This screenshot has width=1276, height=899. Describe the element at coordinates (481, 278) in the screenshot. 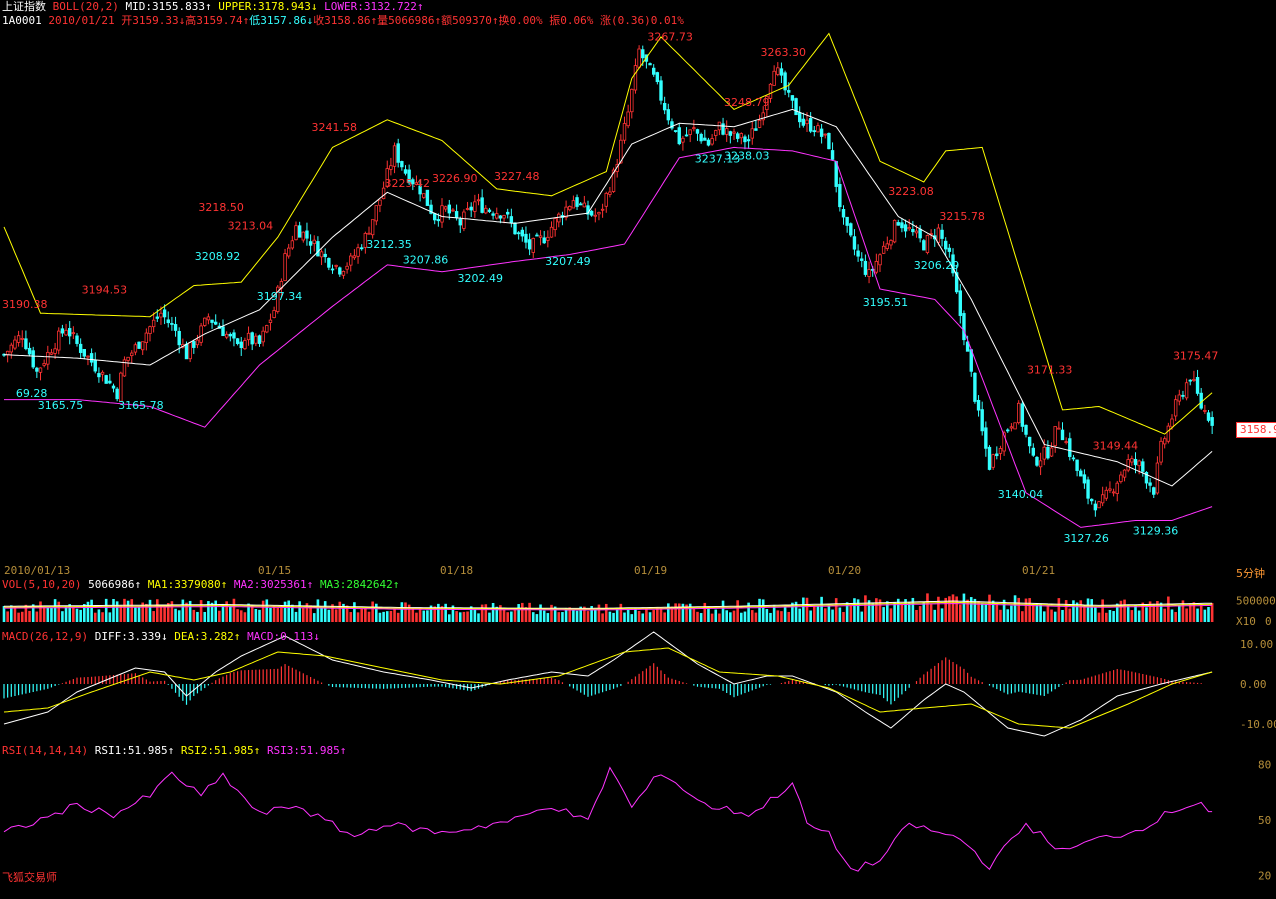

I see `price-annotation: 3202.49` at that location.